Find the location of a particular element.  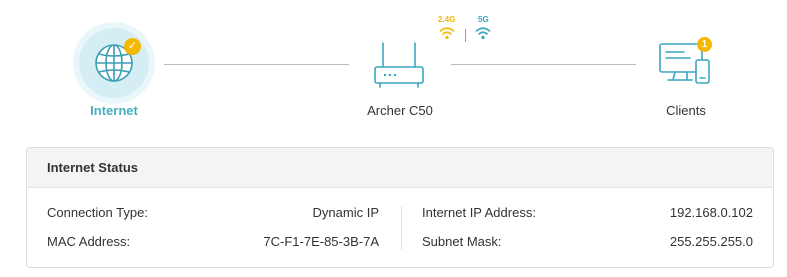

wifi-24-icon is located at coordinates (447, 35).